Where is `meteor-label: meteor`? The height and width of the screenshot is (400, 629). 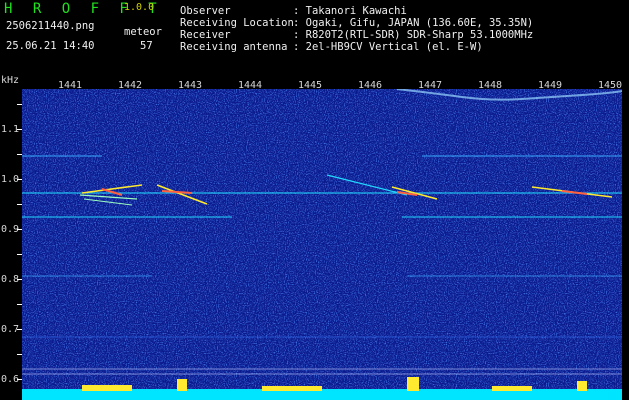 meteor-label: meteor is located at coordinates (143, 32).